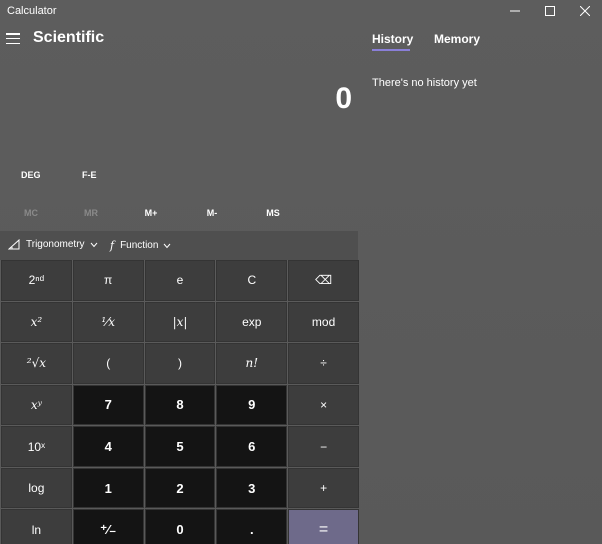  Describe the element at coordinates (36, 280) in the screenshot. I see `second-function-key: 2ⁿᵈ` at that location.